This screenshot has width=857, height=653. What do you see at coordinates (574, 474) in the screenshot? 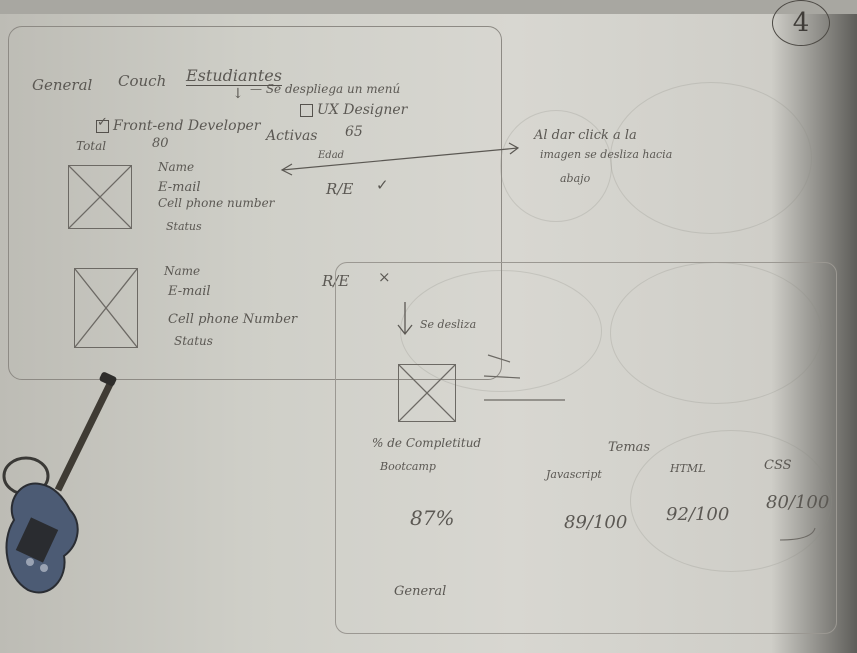
I see `topic-name: Javascript` at bounding box center [574, 474].